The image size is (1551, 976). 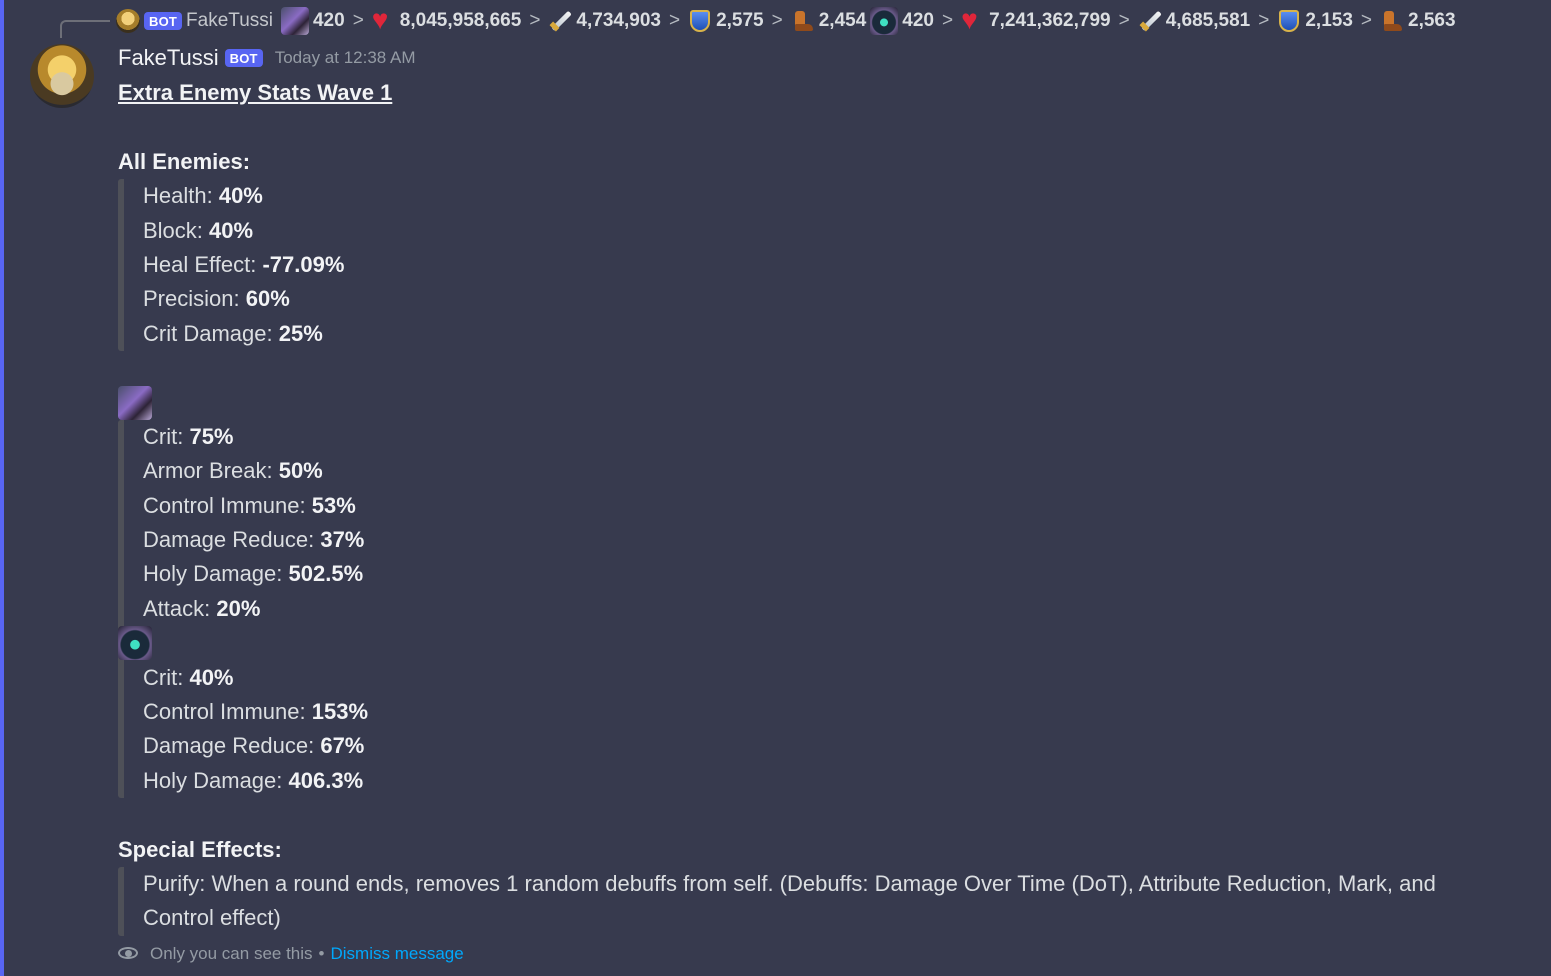 What do you see at coordinates (231, 953) in the screenshot?
I see `only-you-text: Only you can see this` at bounding box center [231, 953].